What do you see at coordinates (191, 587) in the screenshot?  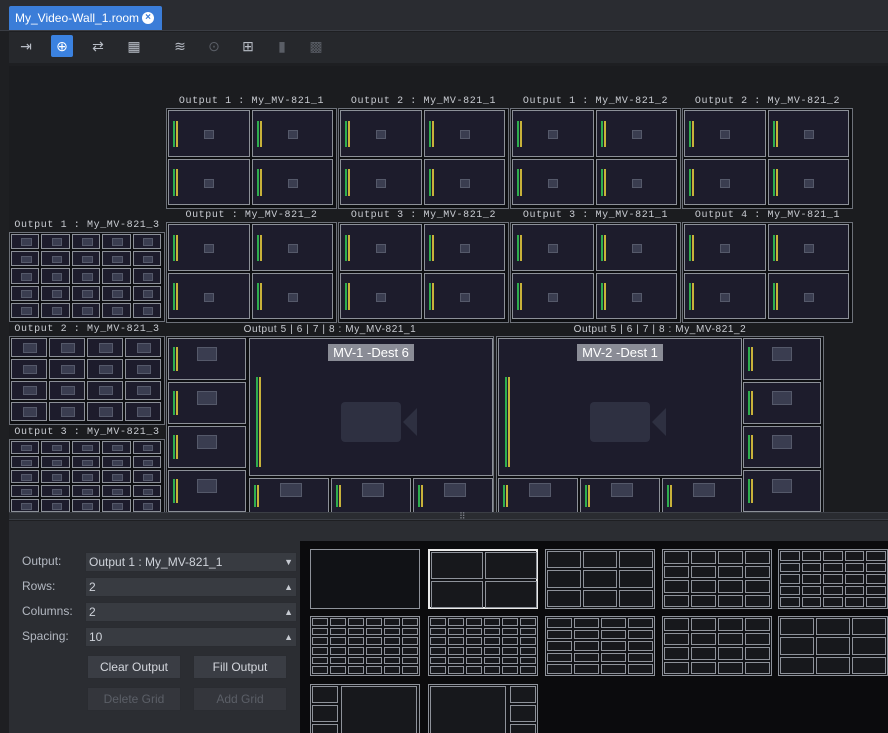 I see `rows-spinbox: 2 ▲` at bounding box center [191, 587].